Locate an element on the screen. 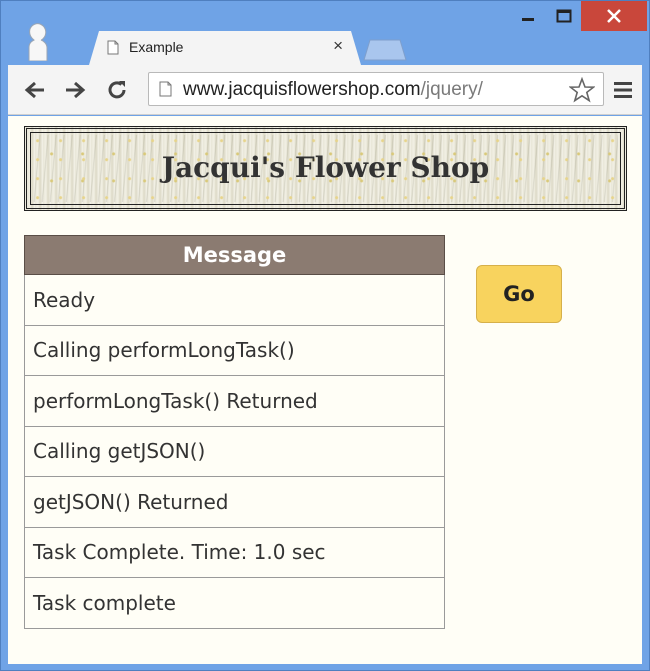 This screenshot has width=650, height=671. table-header-row: Message is located at coordinates (234, 255).